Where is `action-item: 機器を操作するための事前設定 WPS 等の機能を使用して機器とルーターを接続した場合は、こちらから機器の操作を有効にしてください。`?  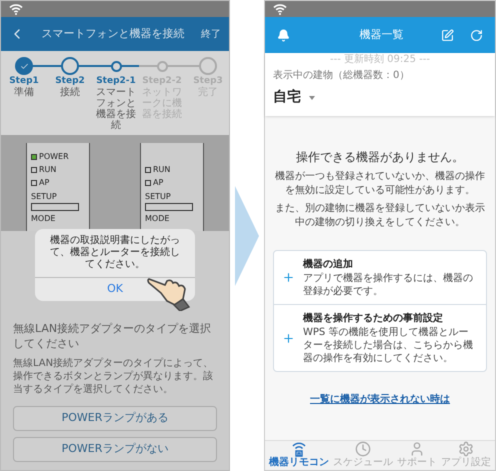
action-item: 機器を操作するための事前設定 WPS 等の機能を使用して機器とルーターを接続した場合は、こちらから機器の操作を有効にしてください。 is located at coordinates (380, 337).